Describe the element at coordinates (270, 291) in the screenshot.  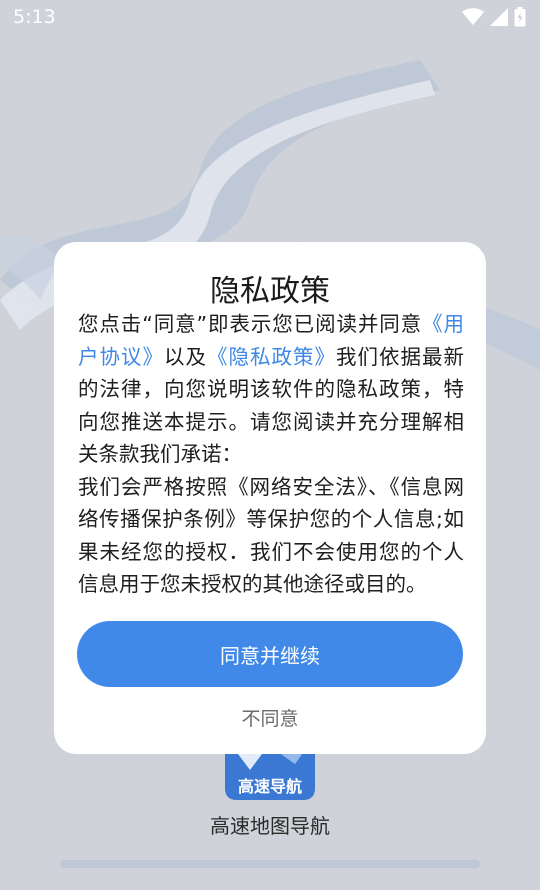
I see `dialog-title: 隐私政策` at that location.